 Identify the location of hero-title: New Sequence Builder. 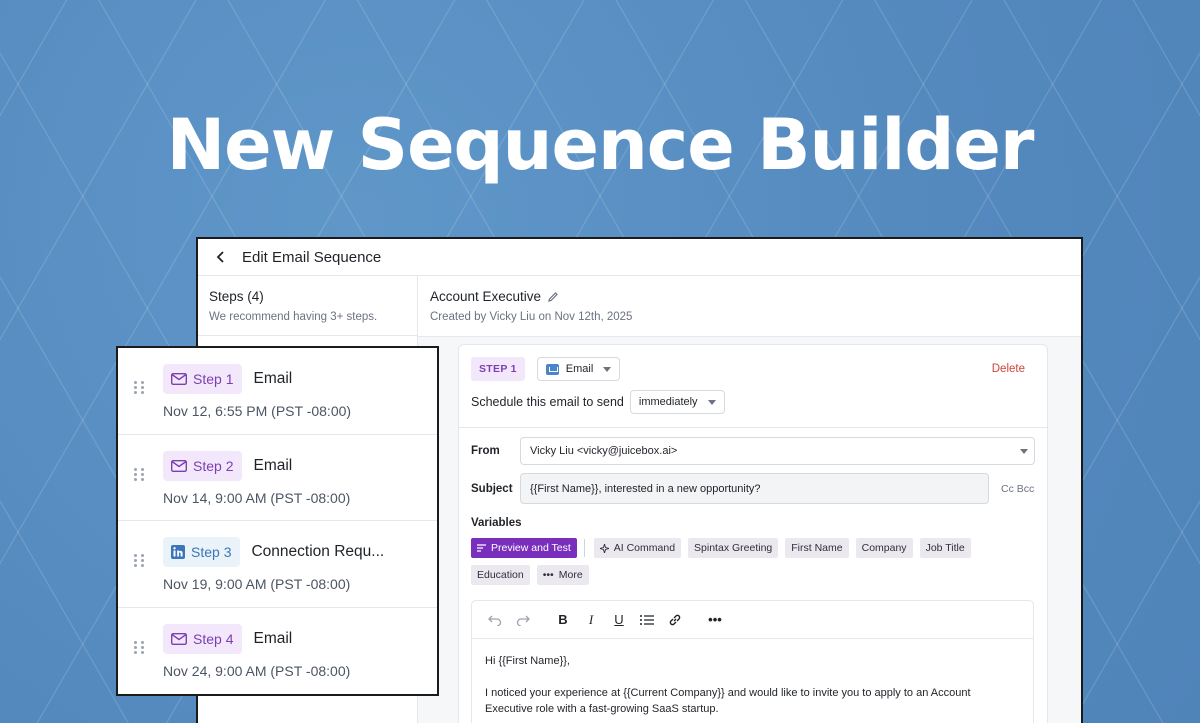
(600, 145).